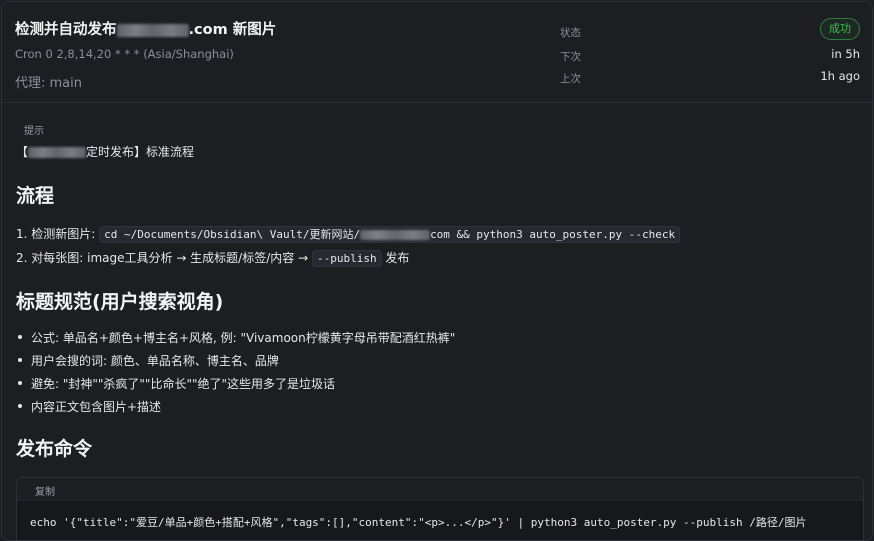 The width and height of the screenshot is (874, 541). I want to click on agent-label: 代理: main, so click(48, 83).